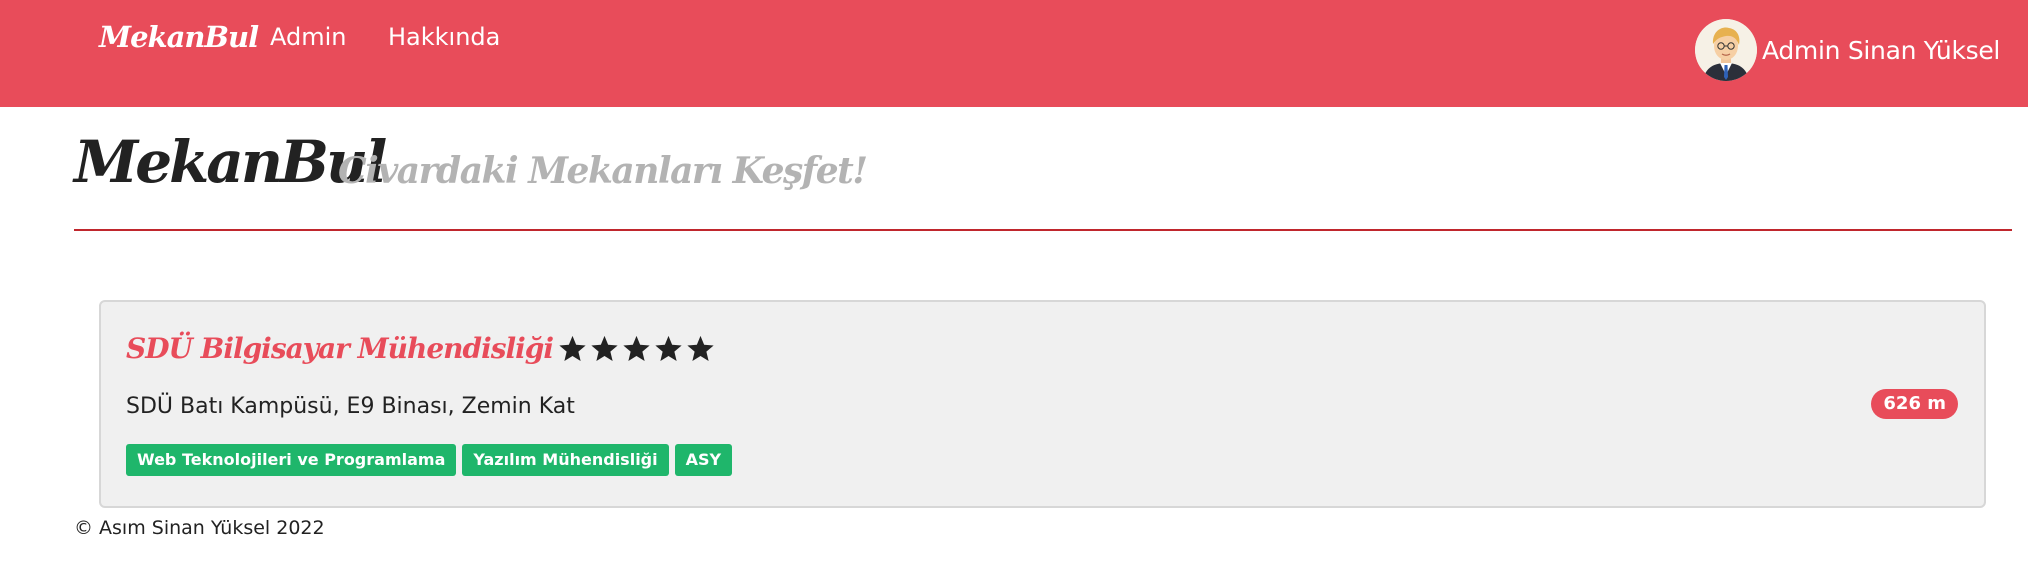  I want to click on place-title-row: SDÜ Bilgisayar Mühendisliği, so click(421, 348).